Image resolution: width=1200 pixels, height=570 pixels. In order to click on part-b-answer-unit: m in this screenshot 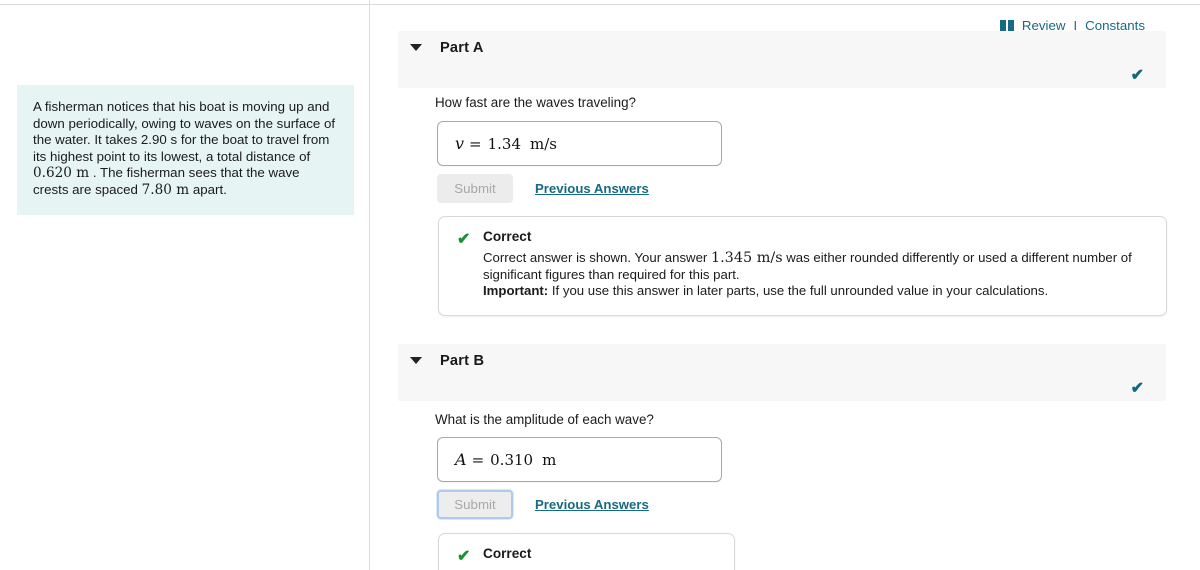, I will do `click(549, 459)`.